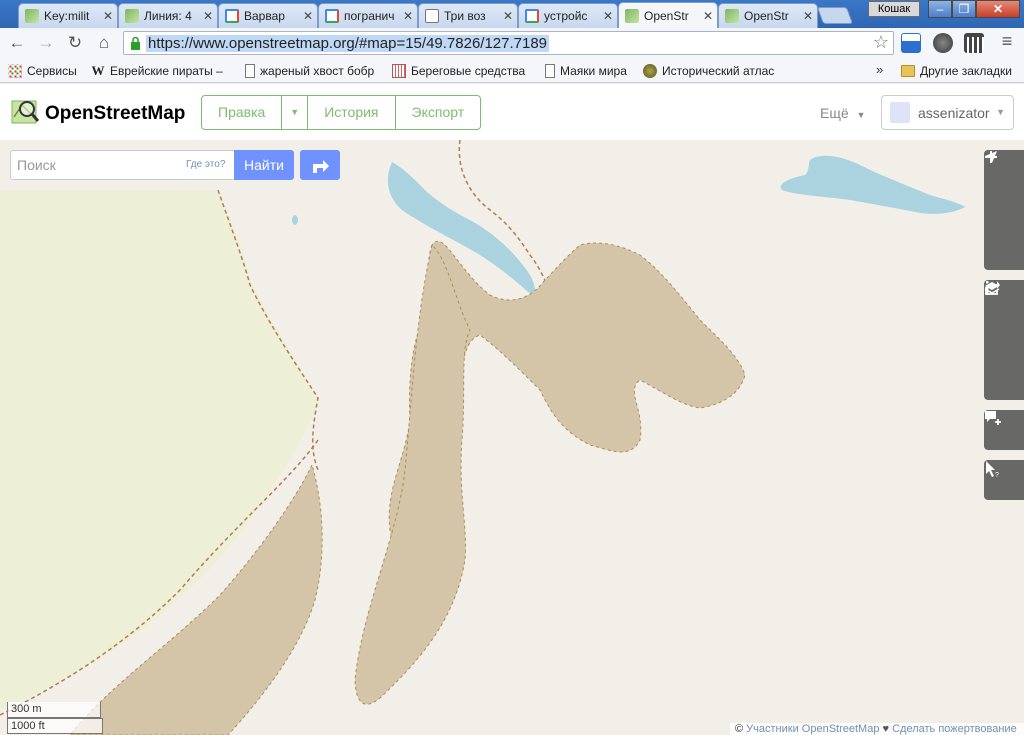 This screenshot has height=735, width=1024. Describe the element at coordinates (115, 114) in the screenshot. I see `osm-brand-title: OpenStreetMap` at that location.